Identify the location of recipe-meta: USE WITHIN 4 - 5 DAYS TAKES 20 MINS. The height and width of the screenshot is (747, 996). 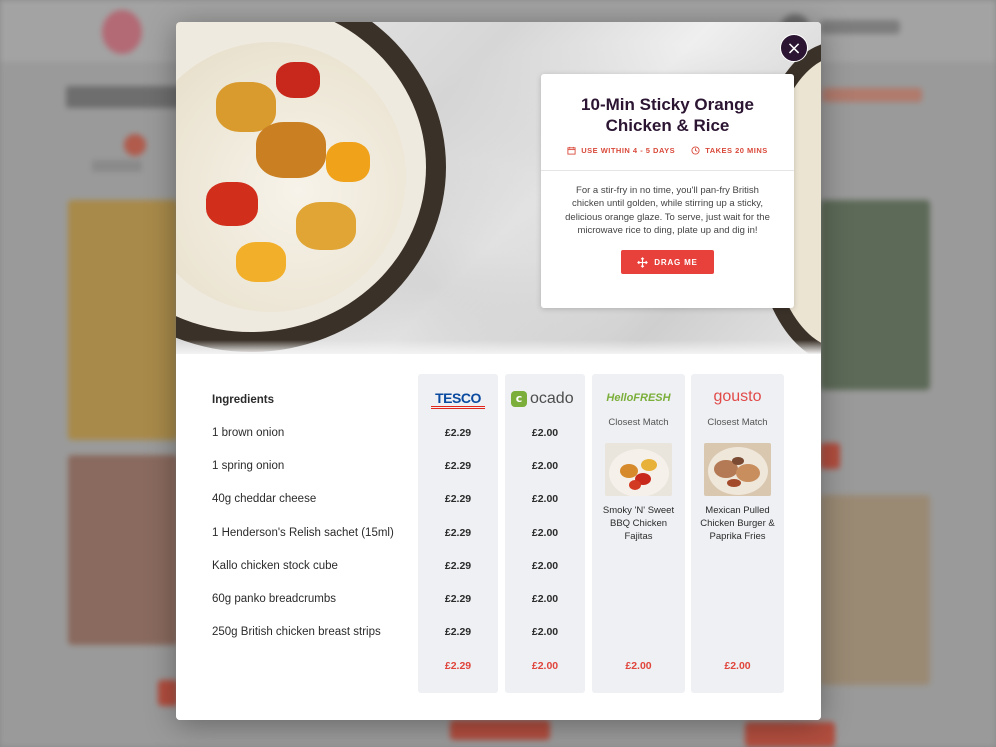
(667, 150).